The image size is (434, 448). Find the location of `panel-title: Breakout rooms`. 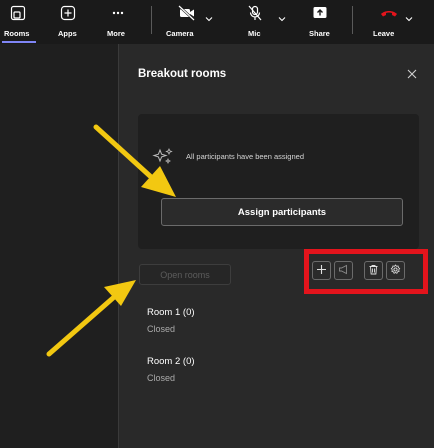

panel-title: Breakout rooms is located at coordinates (182, 74).